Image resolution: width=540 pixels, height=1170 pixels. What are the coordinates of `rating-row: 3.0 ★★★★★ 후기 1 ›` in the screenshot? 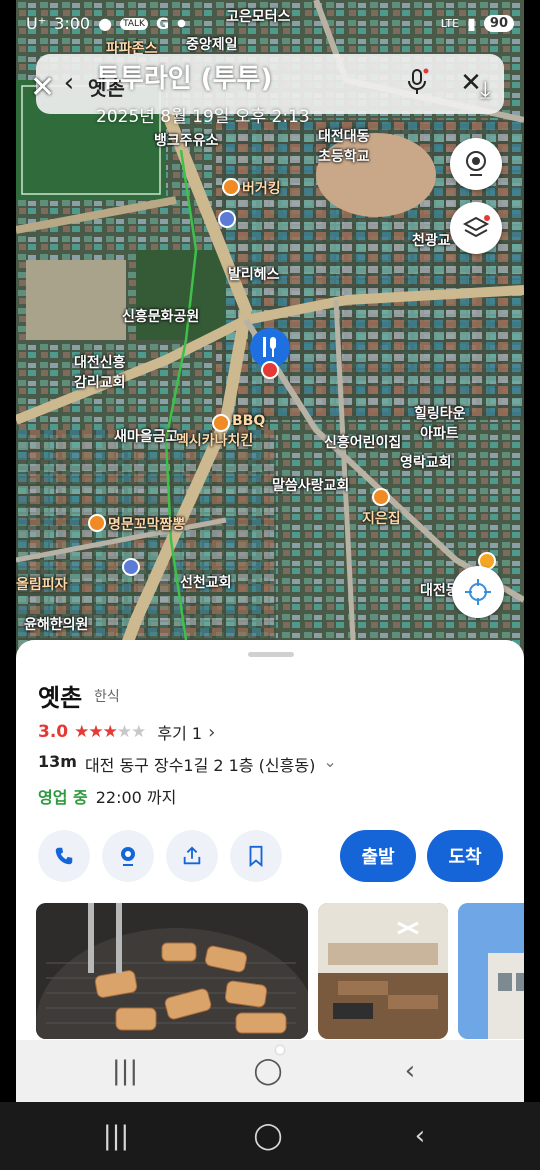 It's located at (126, 732).